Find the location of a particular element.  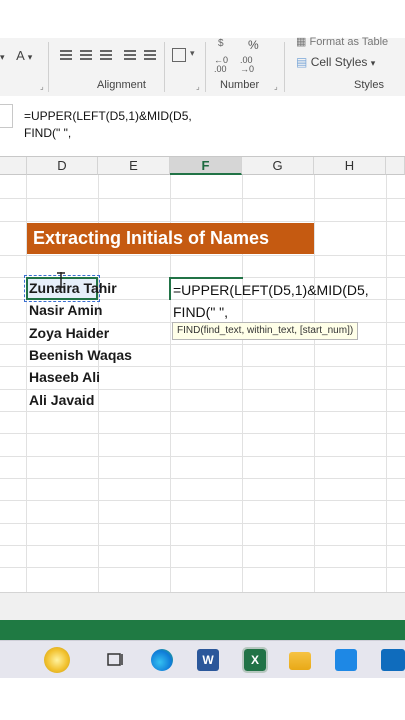

align-left-icon is located at coordinates (66, 55).